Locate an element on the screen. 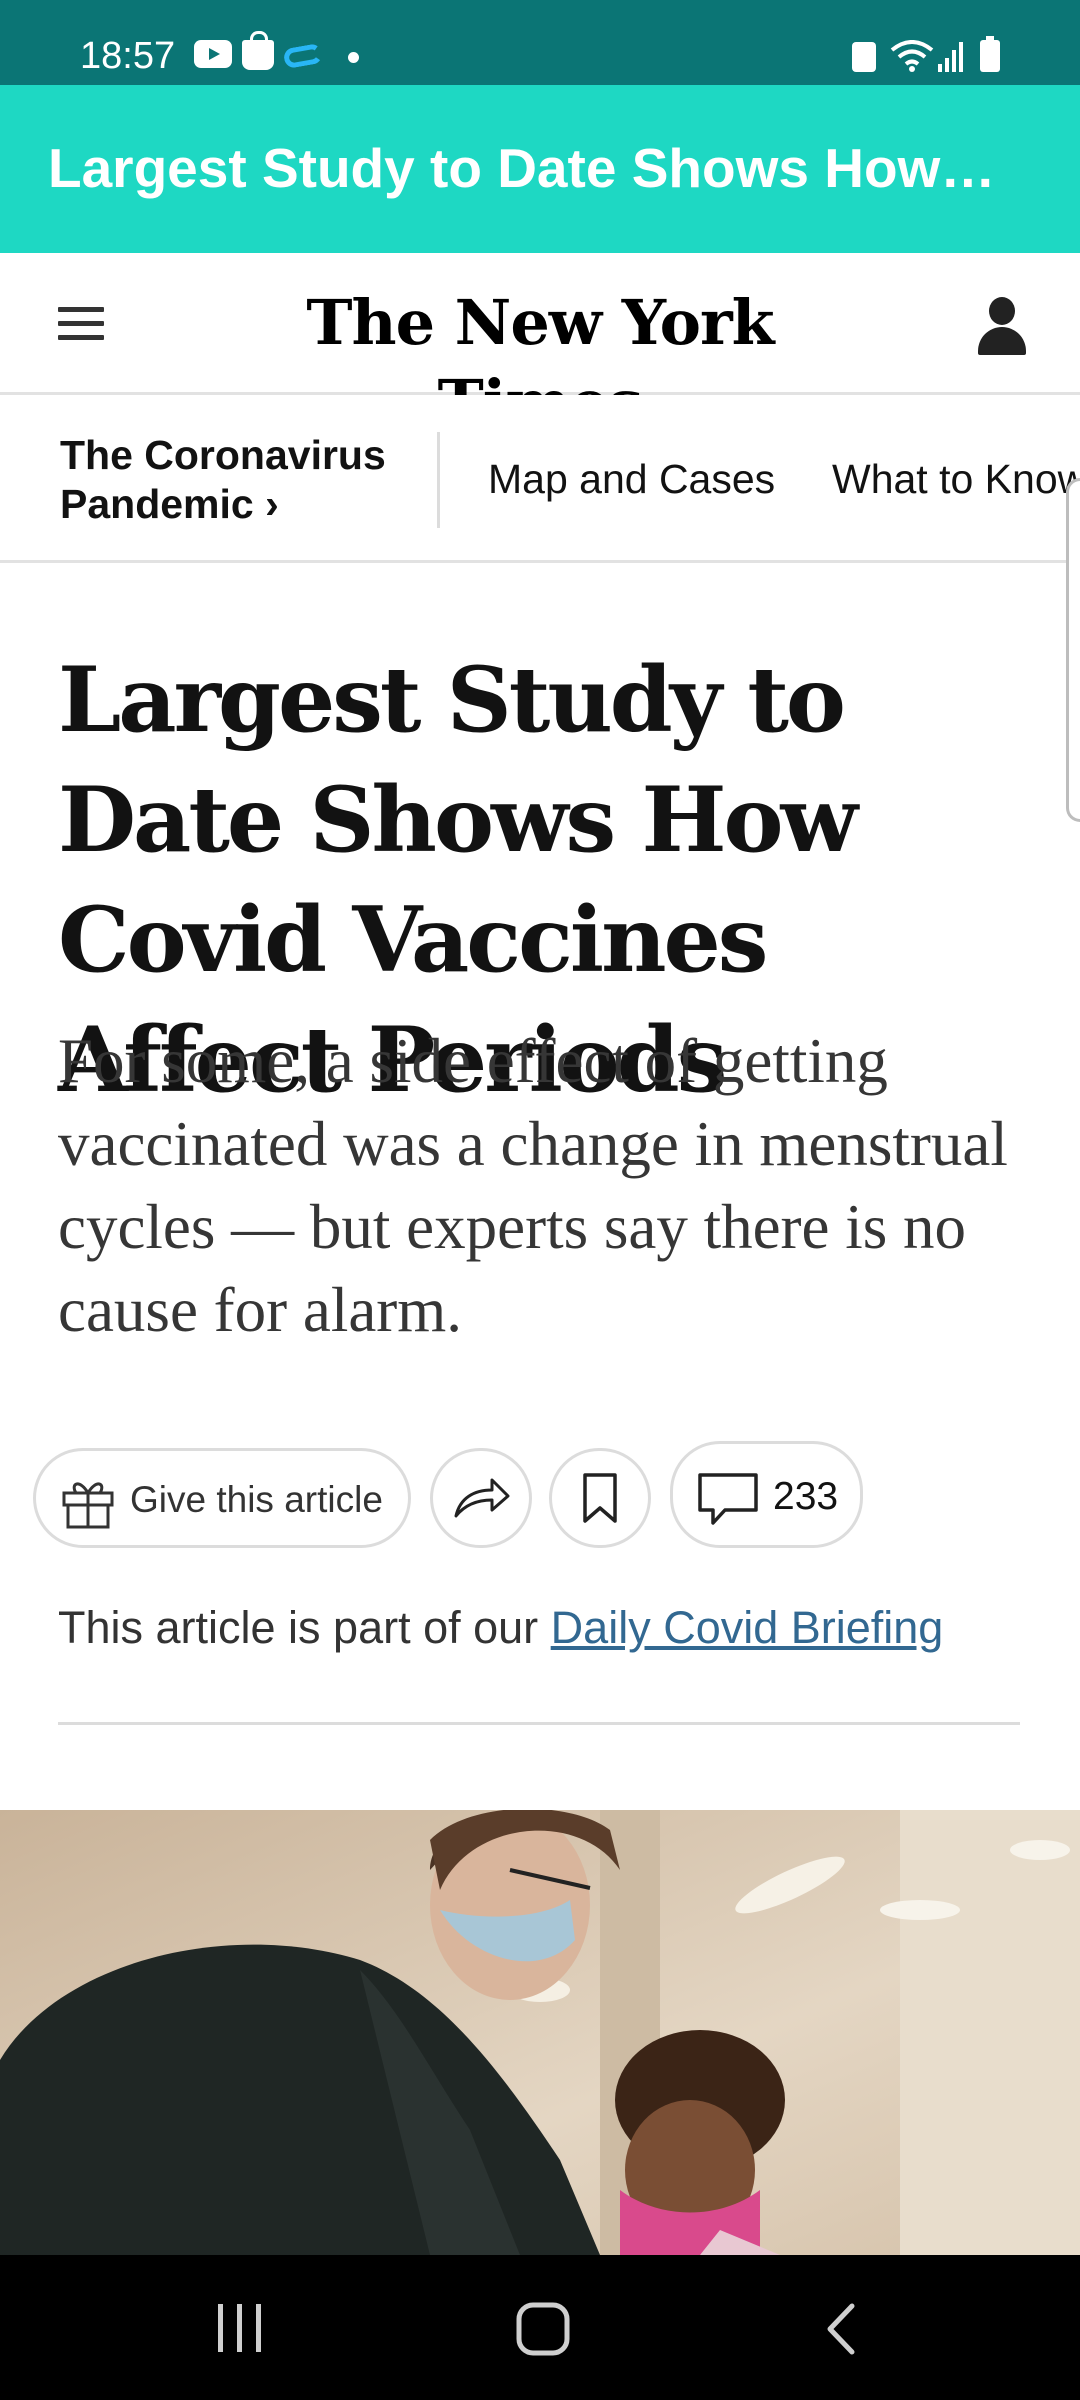  share-button is located at coordinates (481, 1498).